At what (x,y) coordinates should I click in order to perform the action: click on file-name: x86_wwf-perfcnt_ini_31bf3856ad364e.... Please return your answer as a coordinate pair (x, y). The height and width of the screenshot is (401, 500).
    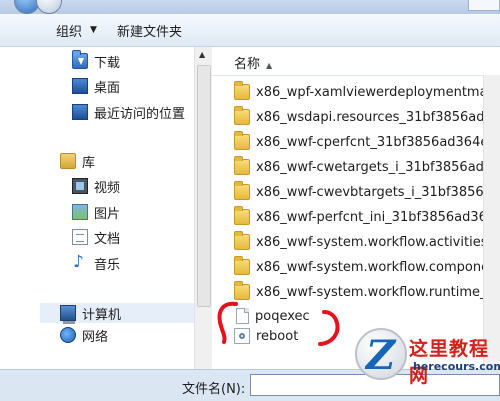
    Looking at the image, I should click on (378, 217).